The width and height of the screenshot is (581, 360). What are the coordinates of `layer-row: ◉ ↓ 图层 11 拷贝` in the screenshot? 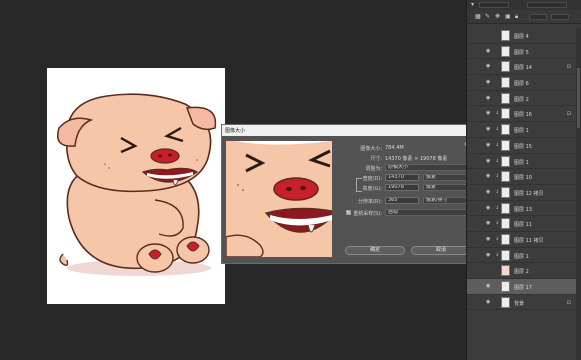 It's located at (522, 240).